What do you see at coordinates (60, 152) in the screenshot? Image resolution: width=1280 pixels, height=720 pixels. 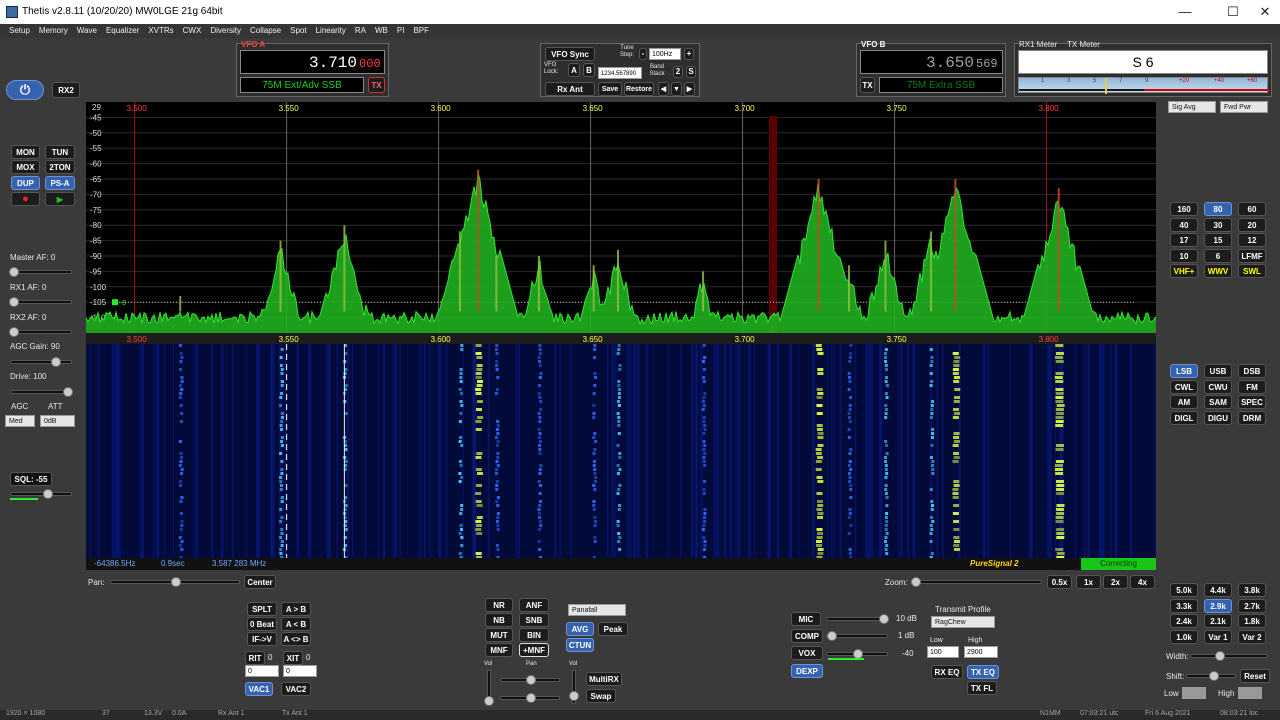 I see `tun-button: TUN` at bounding box center [60, 152].